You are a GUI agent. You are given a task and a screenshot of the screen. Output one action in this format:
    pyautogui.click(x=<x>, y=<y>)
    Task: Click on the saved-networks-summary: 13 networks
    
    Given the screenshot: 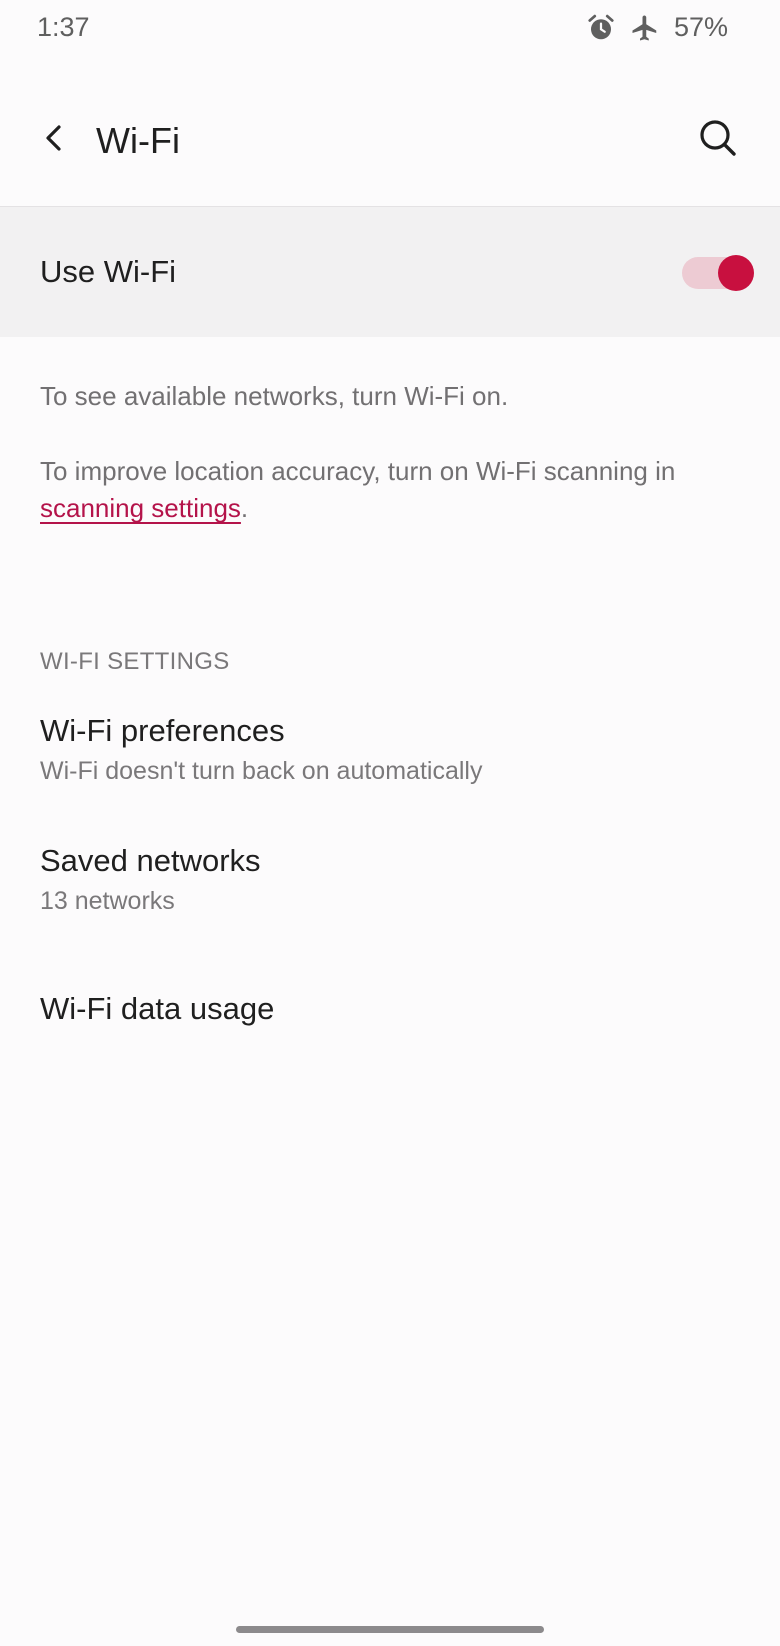 What is the action you would take?
    pyautogui.click(x=107, y=901)
    